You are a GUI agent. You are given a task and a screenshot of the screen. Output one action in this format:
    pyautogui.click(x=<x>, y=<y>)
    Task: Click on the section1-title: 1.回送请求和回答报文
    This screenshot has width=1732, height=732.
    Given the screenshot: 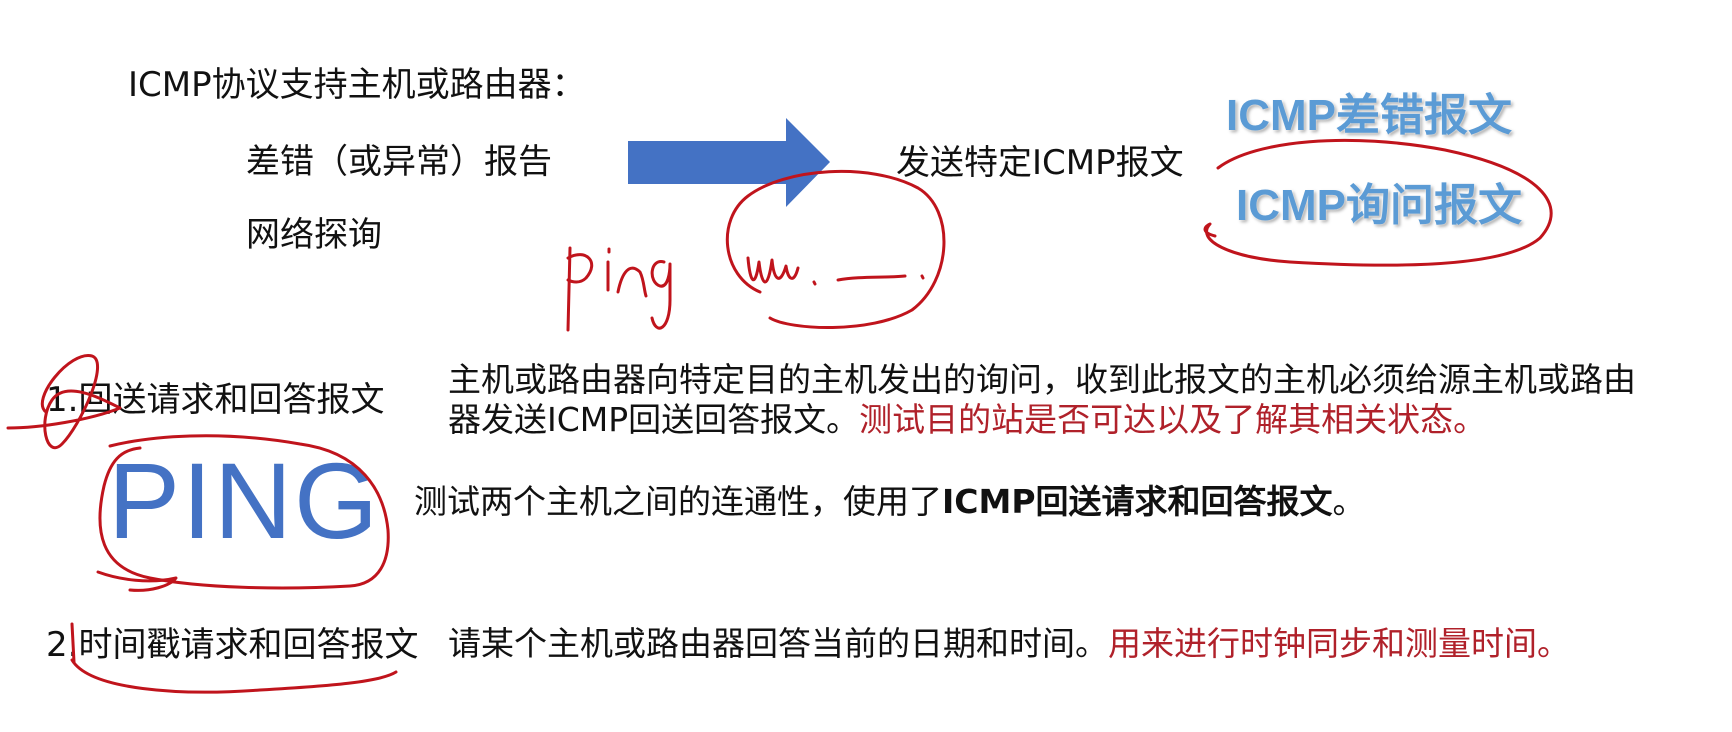 What is the action you would take?
    pyautogui.click(x=215, y=400)
    